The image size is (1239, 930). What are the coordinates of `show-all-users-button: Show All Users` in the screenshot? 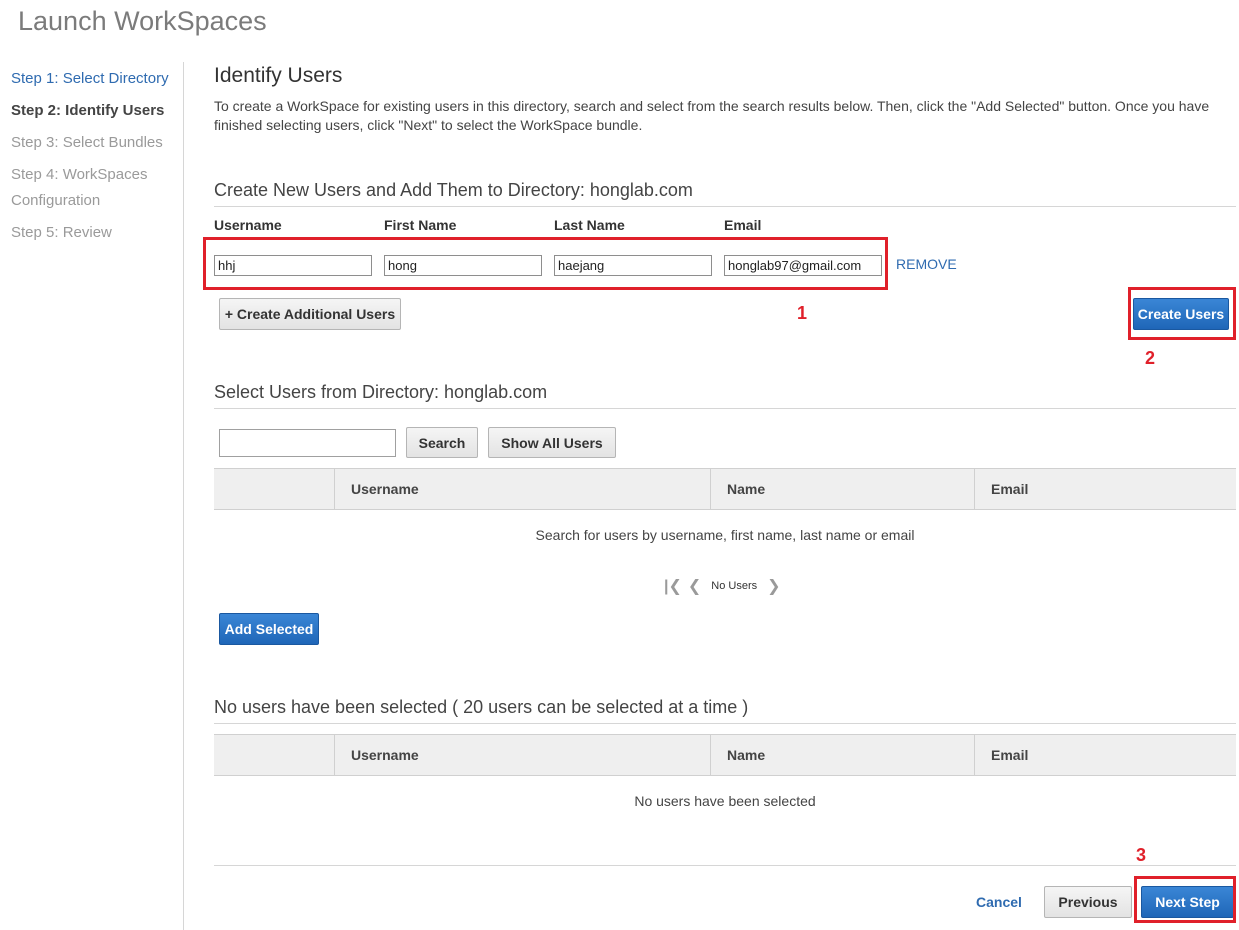 It's located at (552, 442).